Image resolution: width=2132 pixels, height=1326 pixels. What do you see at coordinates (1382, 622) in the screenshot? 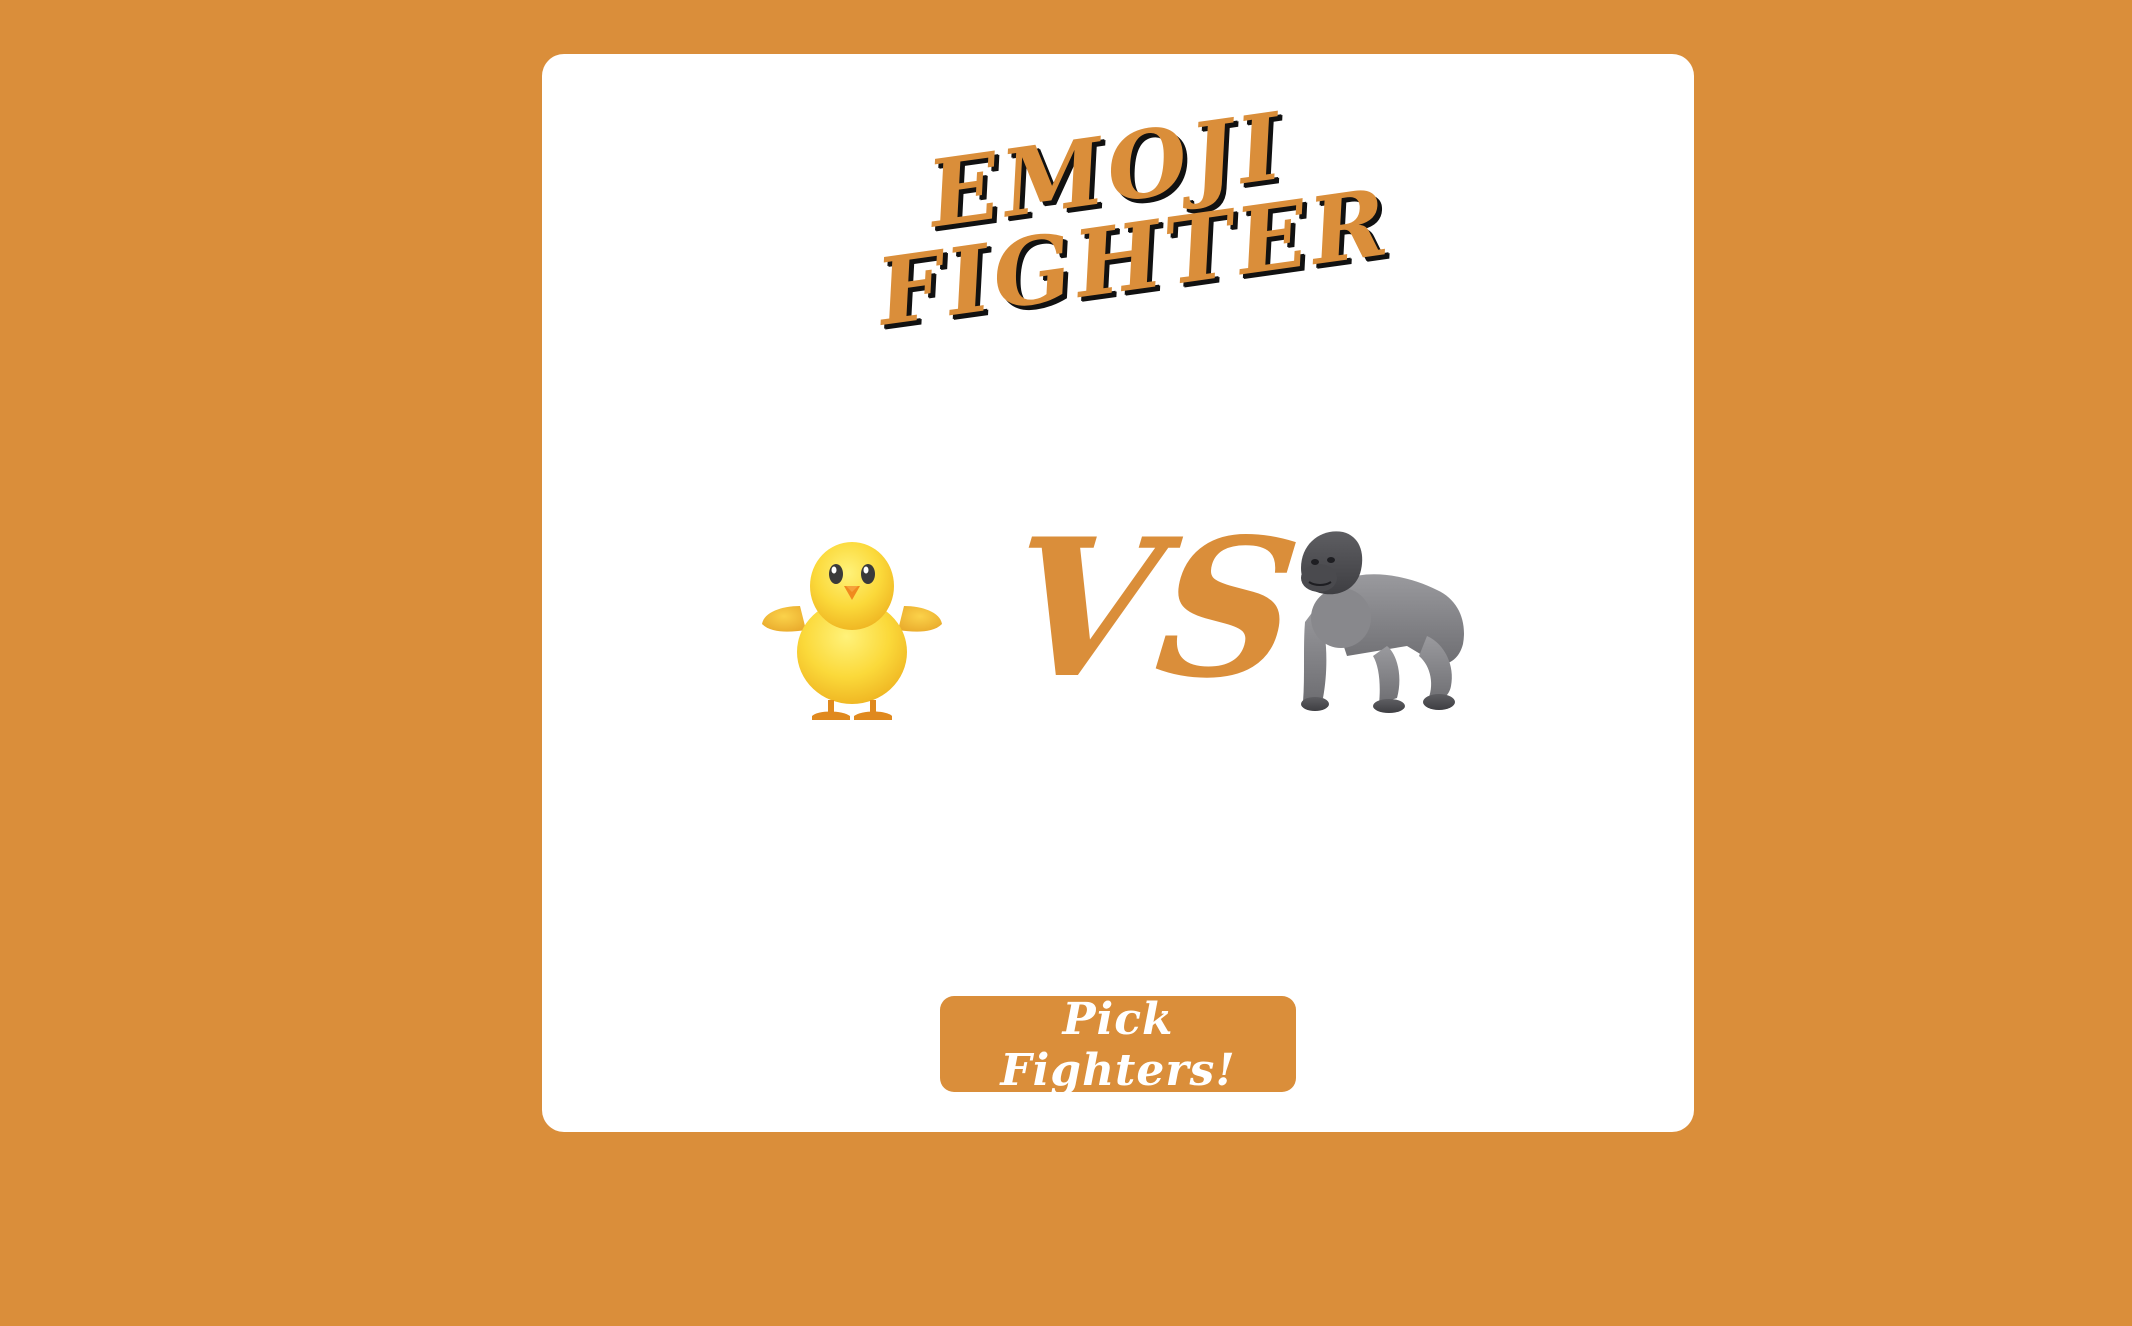
I see `gorilla-icon` at bounding box center [1382, 622].